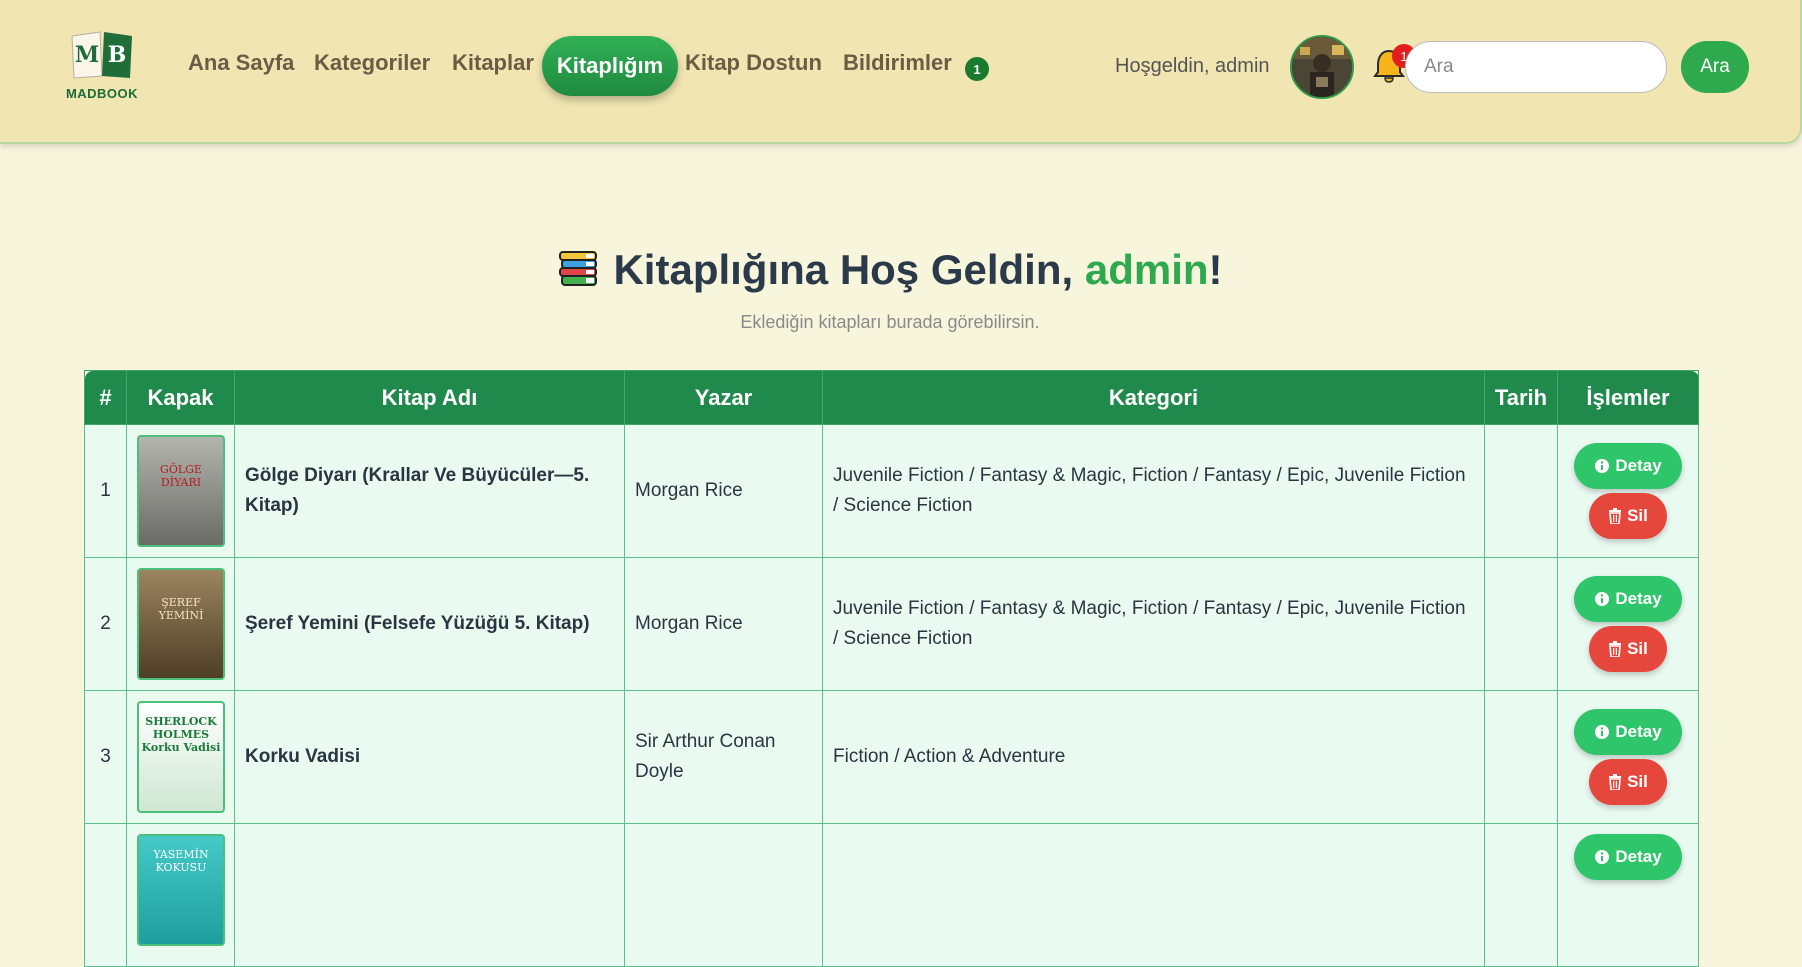 The width and height of the screenshot is (1802, 967). What do you see at coordinates (1536, 67) in the screenshot?
I see `search-input` at bounding box center [1536, 67].